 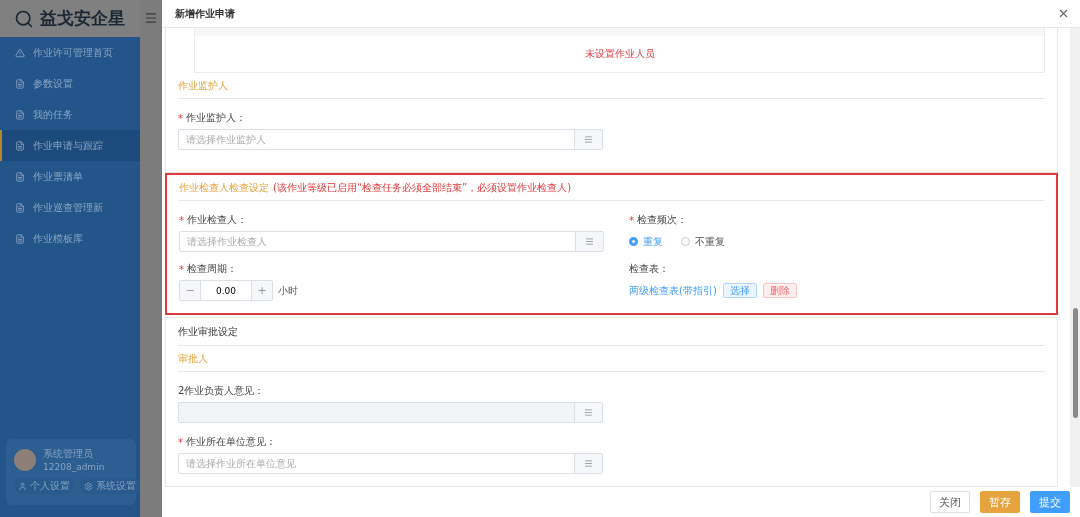 I want to click on field-label: 作业检查人：, so click(x=217, y=220).